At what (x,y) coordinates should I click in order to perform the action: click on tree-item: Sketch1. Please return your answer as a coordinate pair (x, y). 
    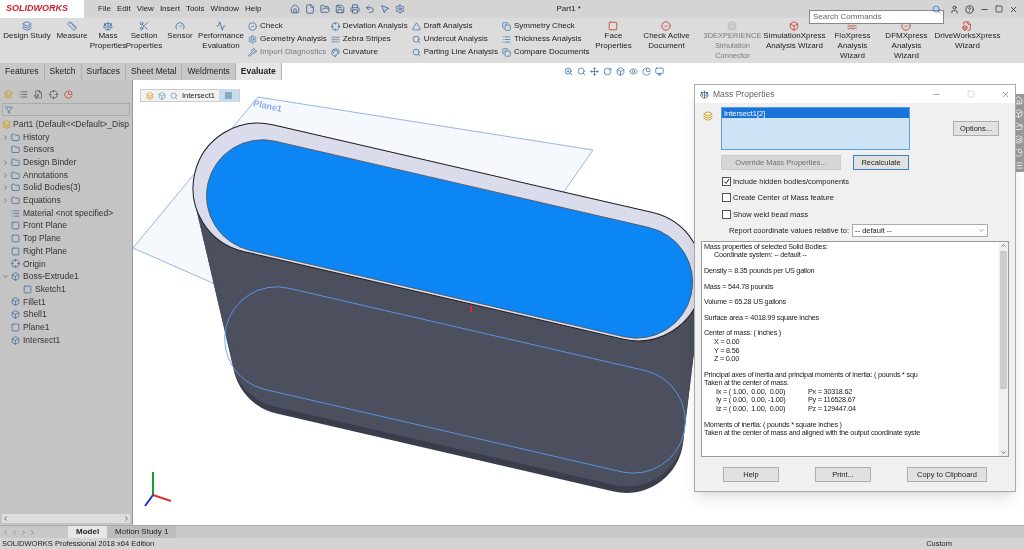
    Looking at the image, I should click on (50, 289).